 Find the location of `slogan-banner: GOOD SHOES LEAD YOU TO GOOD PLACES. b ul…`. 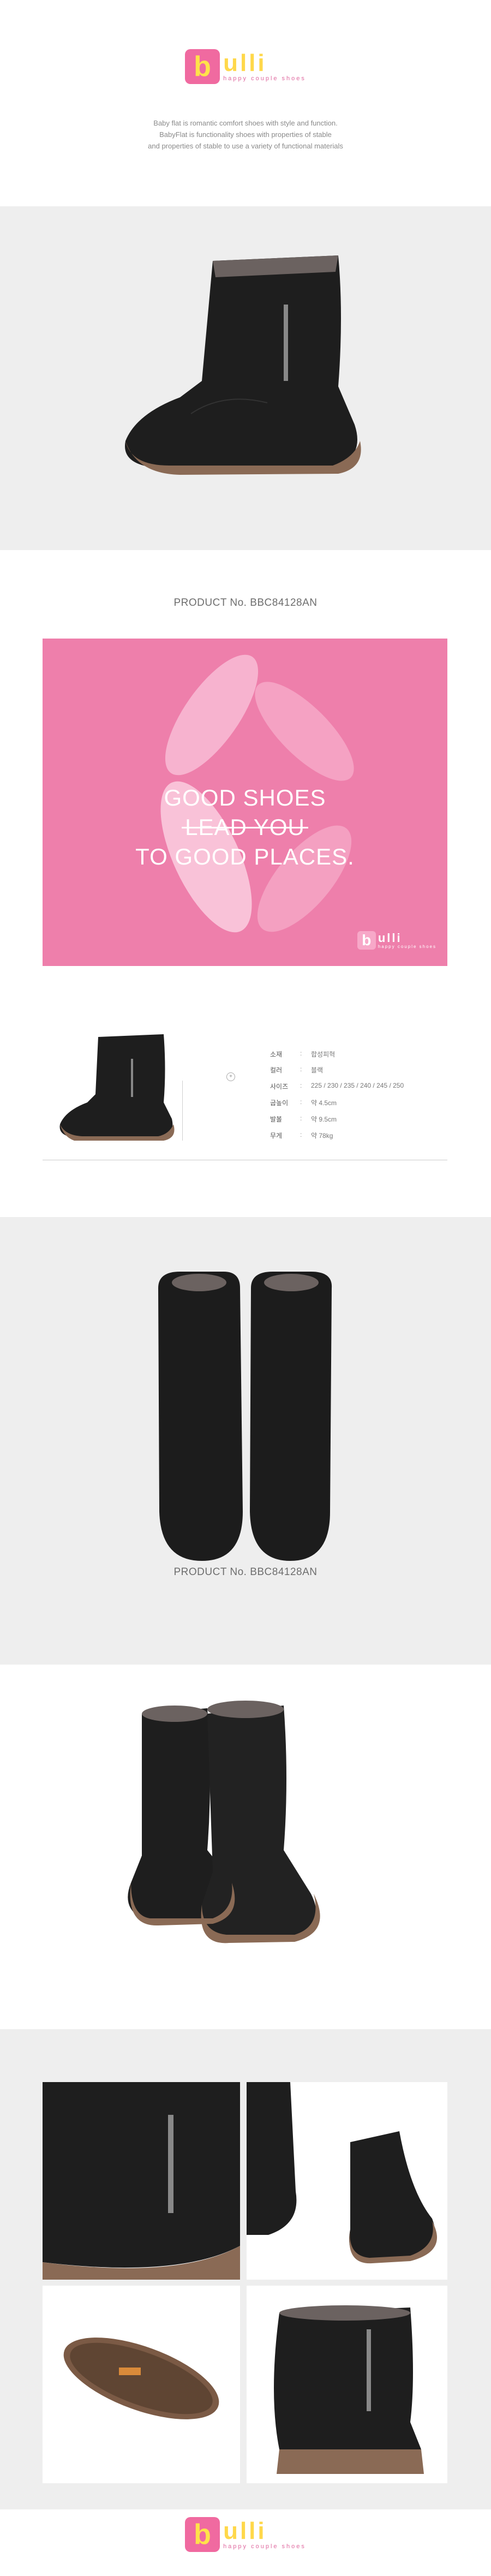

slogan-banner: GOOD SHOES LEAD YOU TO GOOD PLACES. b ul… is located at coordinates (245, 802).